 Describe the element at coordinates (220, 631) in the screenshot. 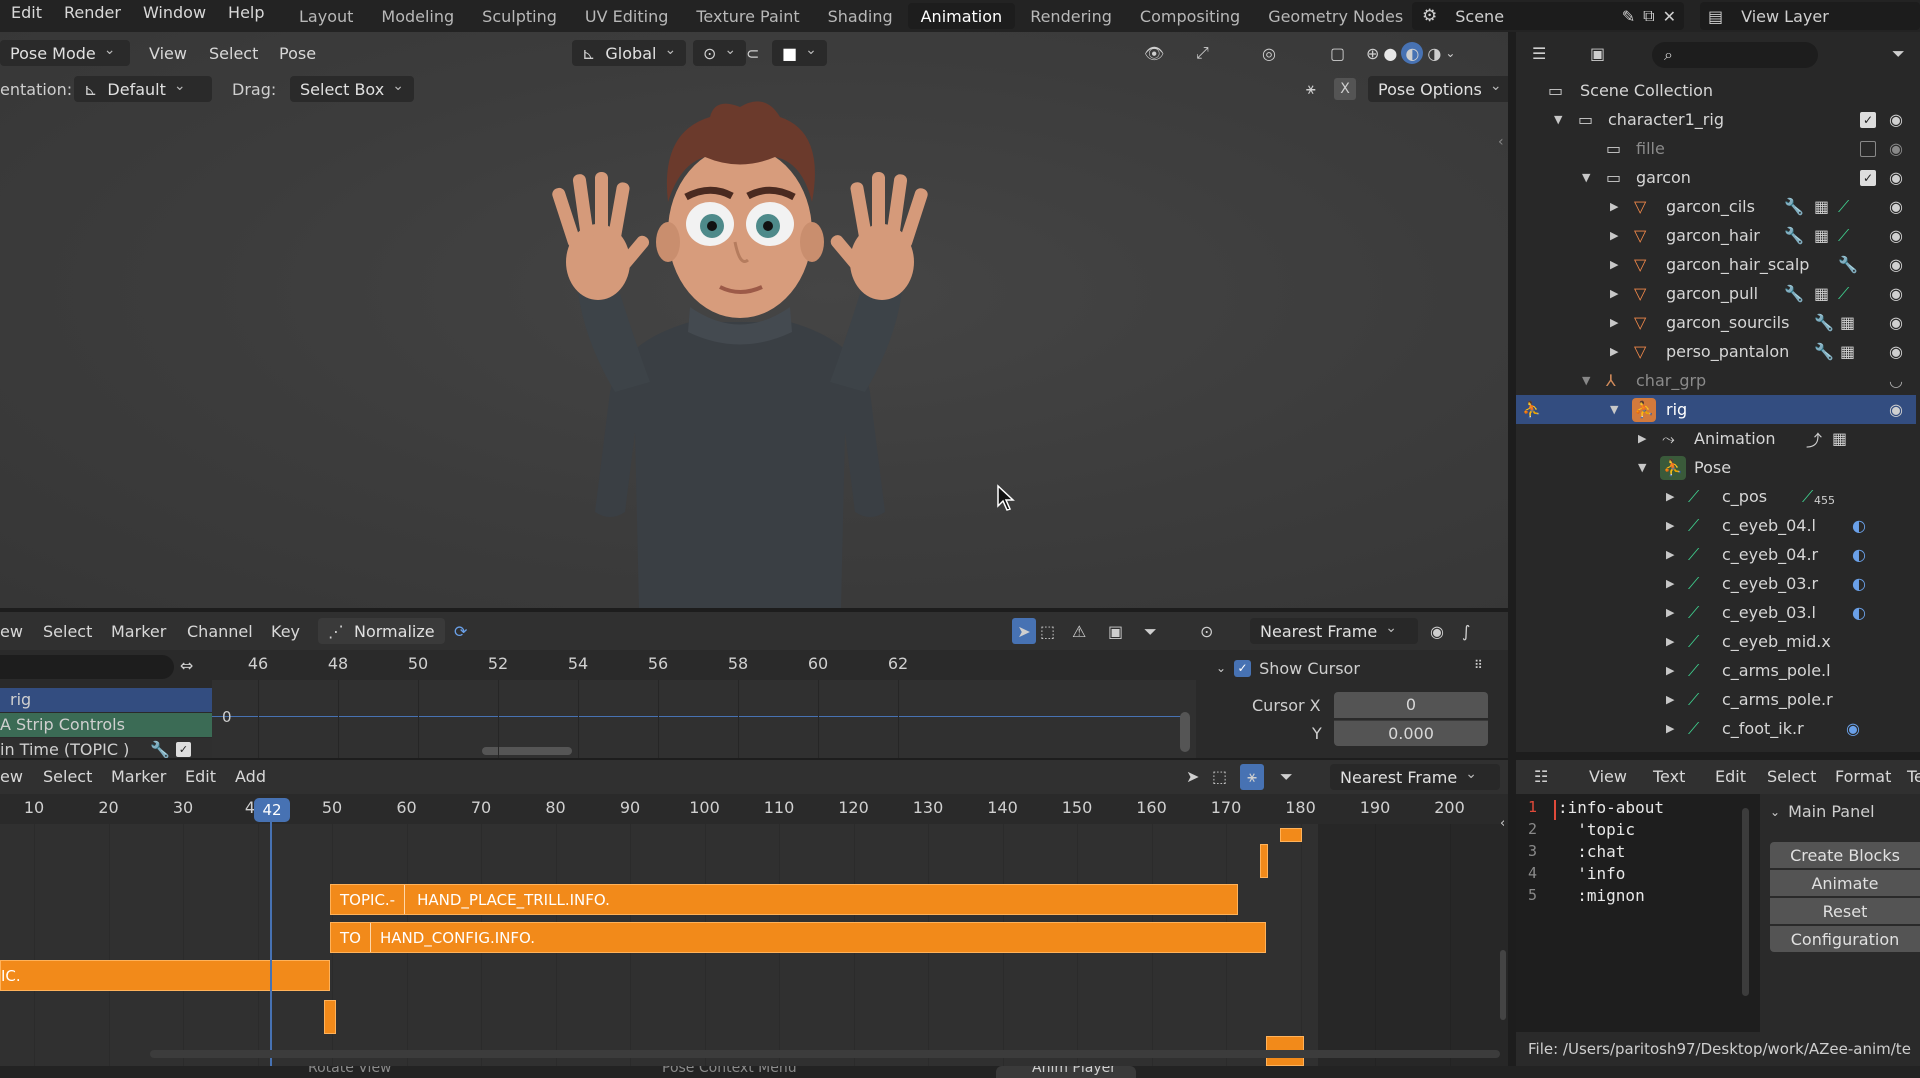

I see `graph-menu-channel: Channel` at that location.